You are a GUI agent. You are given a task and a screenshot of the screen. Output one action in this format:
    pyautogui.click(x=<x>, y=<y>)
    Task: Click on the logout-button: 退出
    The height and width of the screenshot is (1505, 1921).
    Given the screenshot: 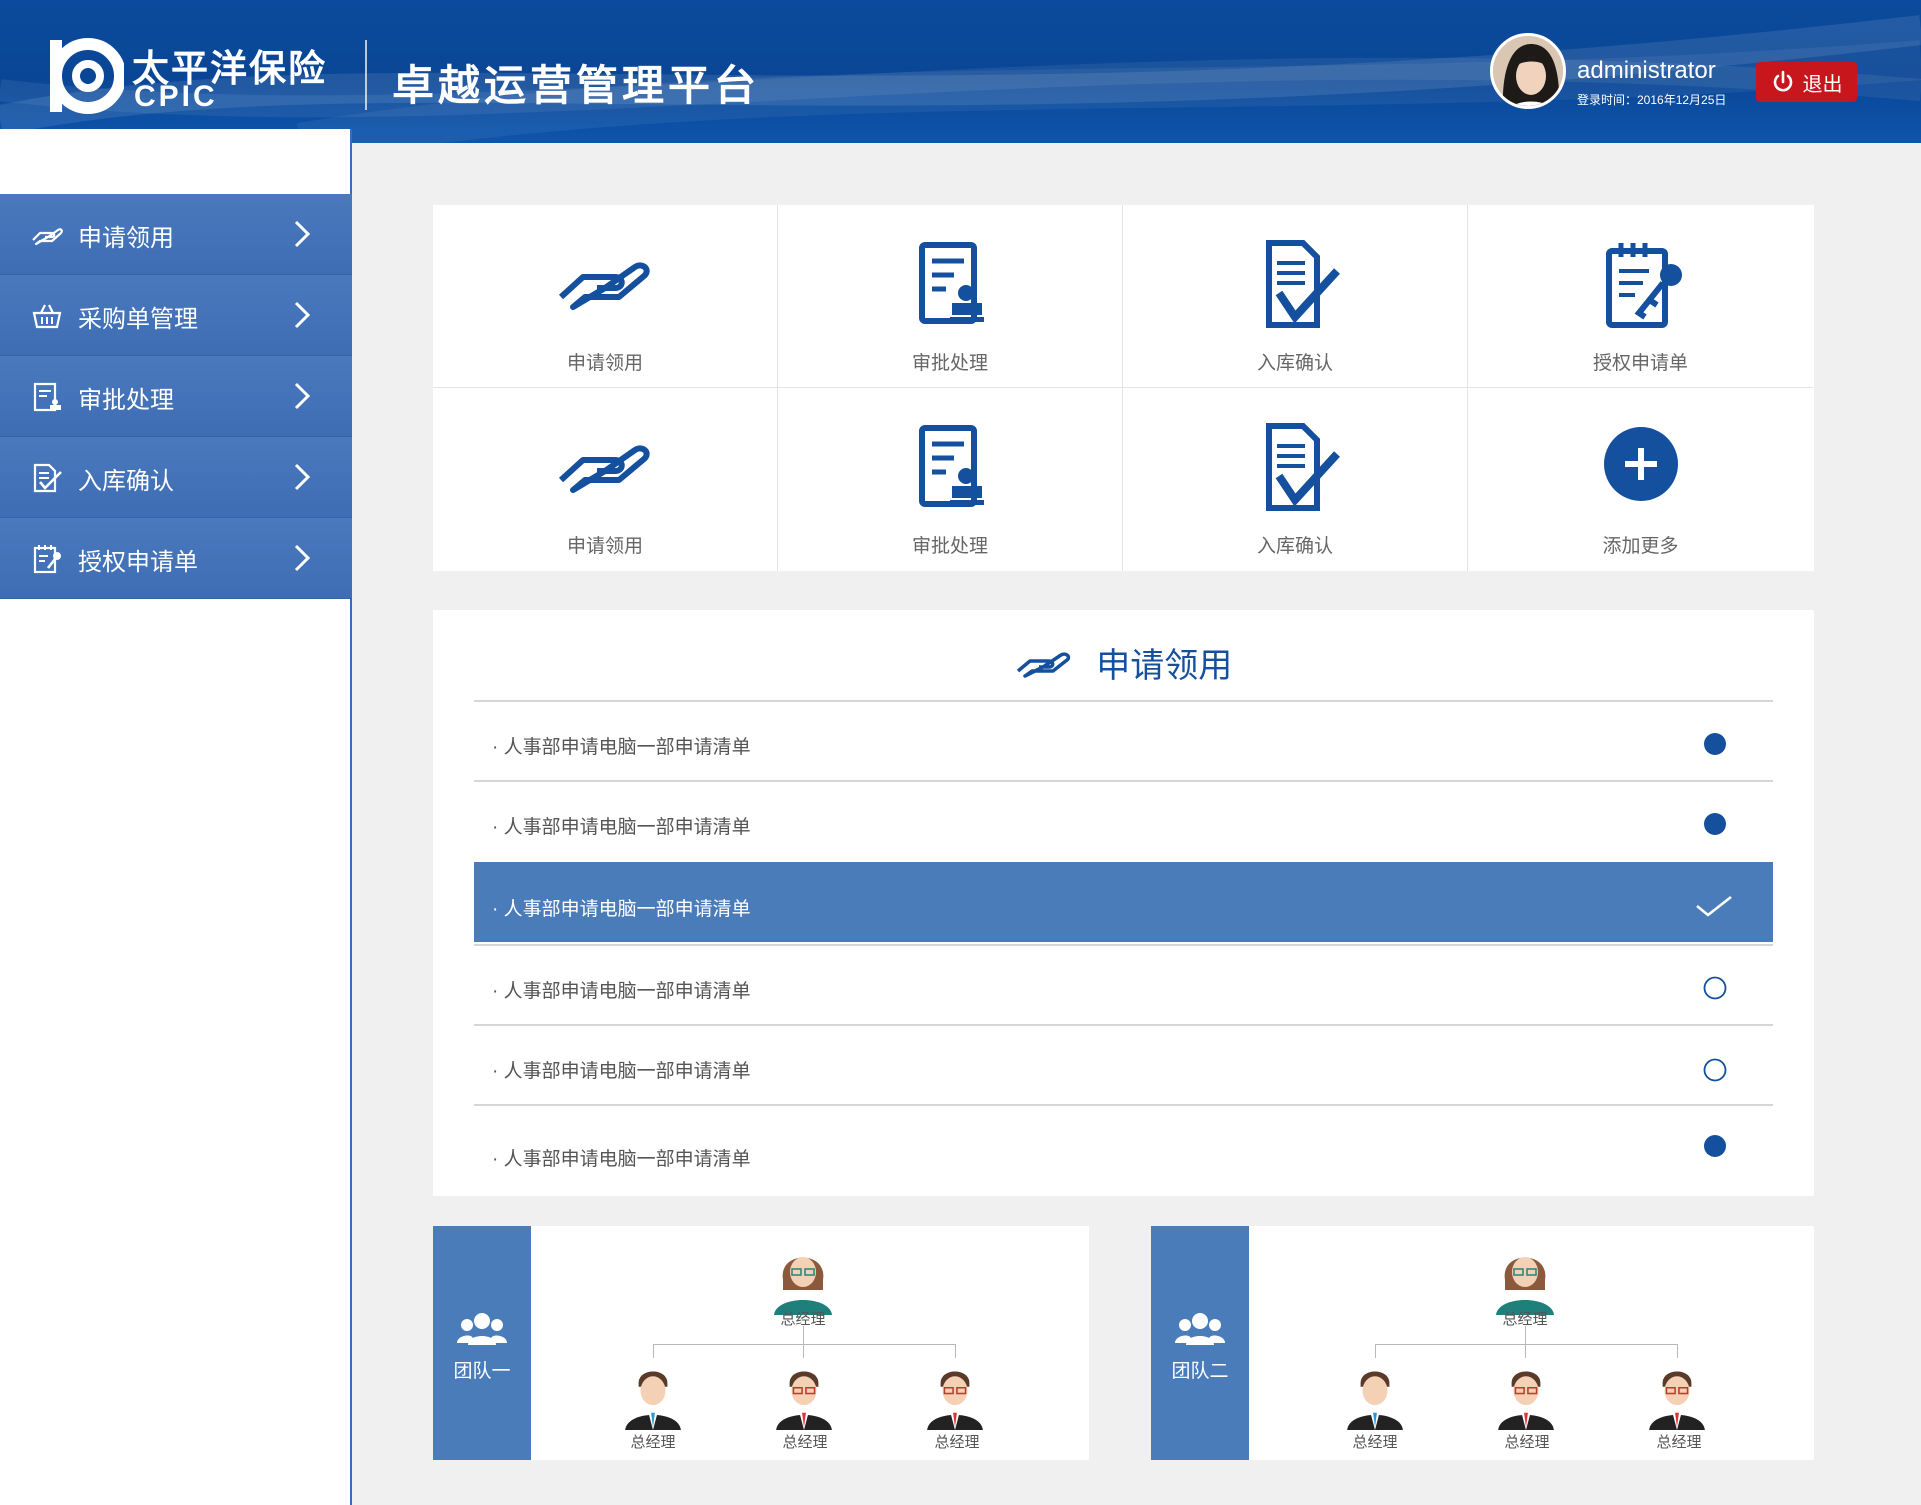 What is the action you would take?
    pyautogui.click(x=1806, y=82)
    